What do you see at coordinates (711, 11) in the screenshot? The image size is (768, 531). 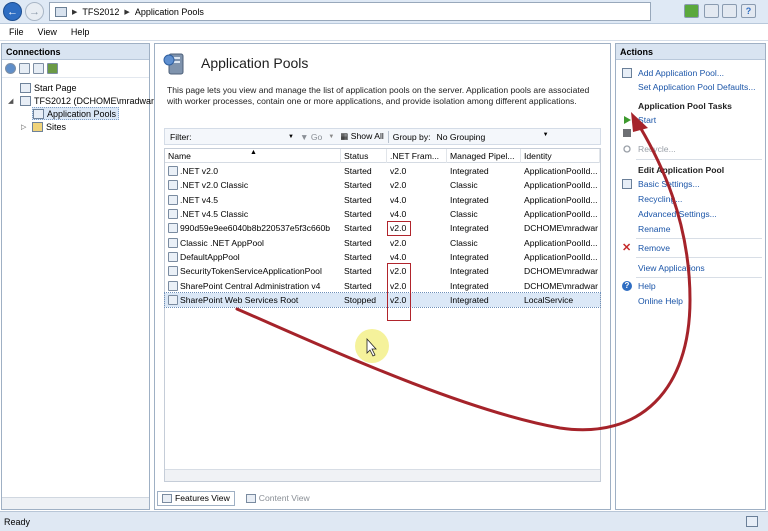 I see `stop-icon` at bounding box center [711, 11].